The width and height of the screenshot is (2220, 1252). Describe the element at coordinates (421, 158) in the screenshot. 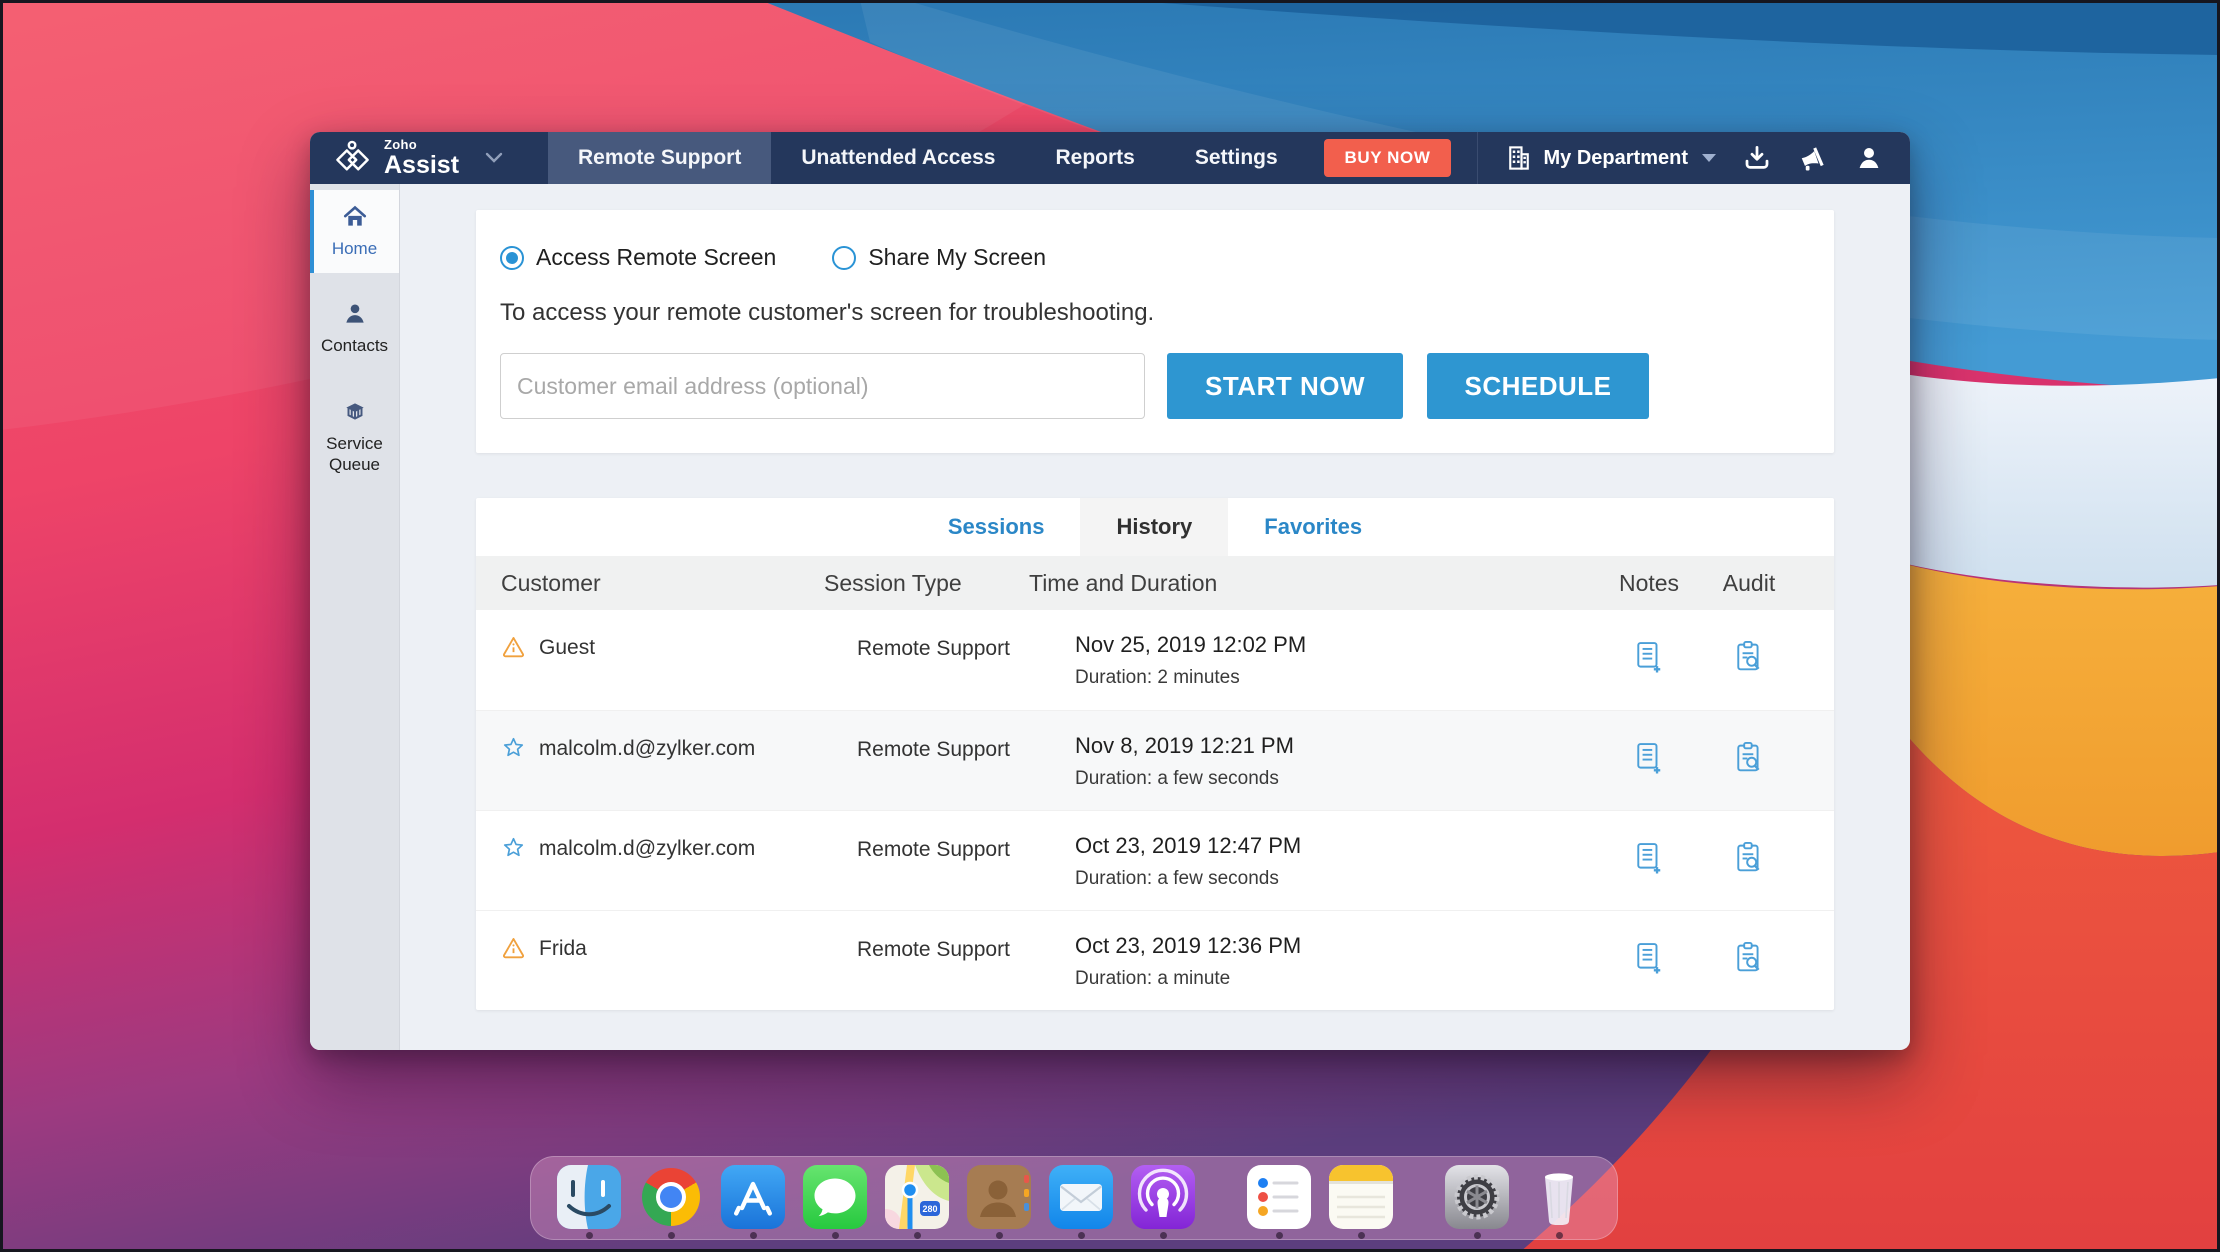

I see `brand-text: Zoho Assist` at that location.